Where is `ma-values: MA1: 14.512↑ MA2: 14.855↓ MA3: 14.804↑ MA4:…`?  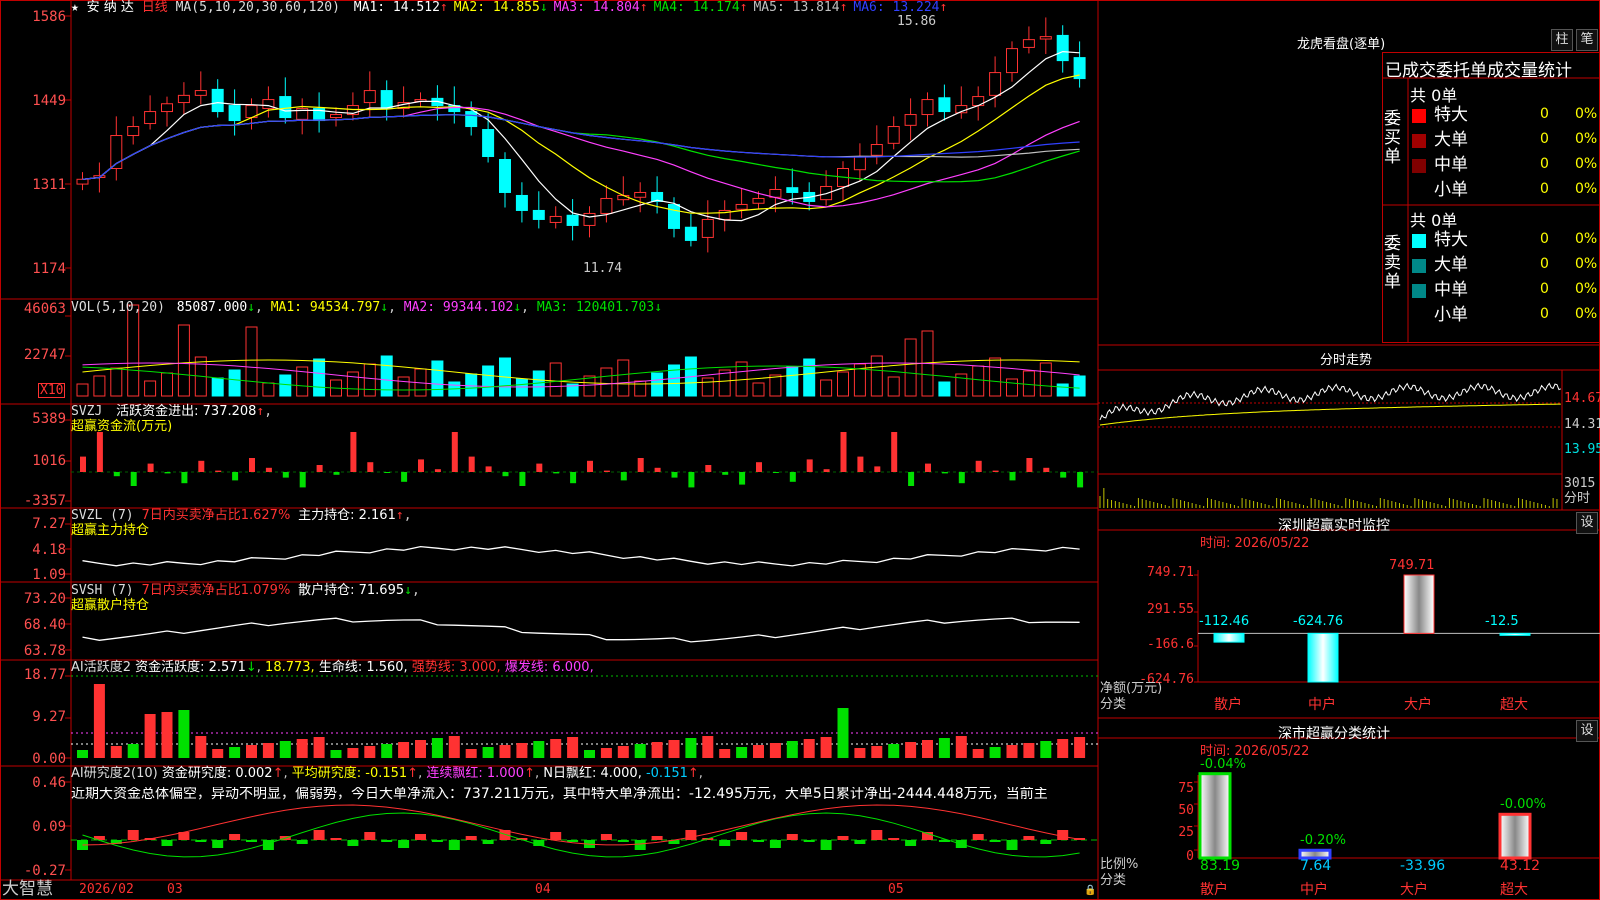 ma-values: MA1: 14.512↑ MA2: 14.855↓ MA3: 14.804↑ MA4:… is located at coordinates (648, 7).